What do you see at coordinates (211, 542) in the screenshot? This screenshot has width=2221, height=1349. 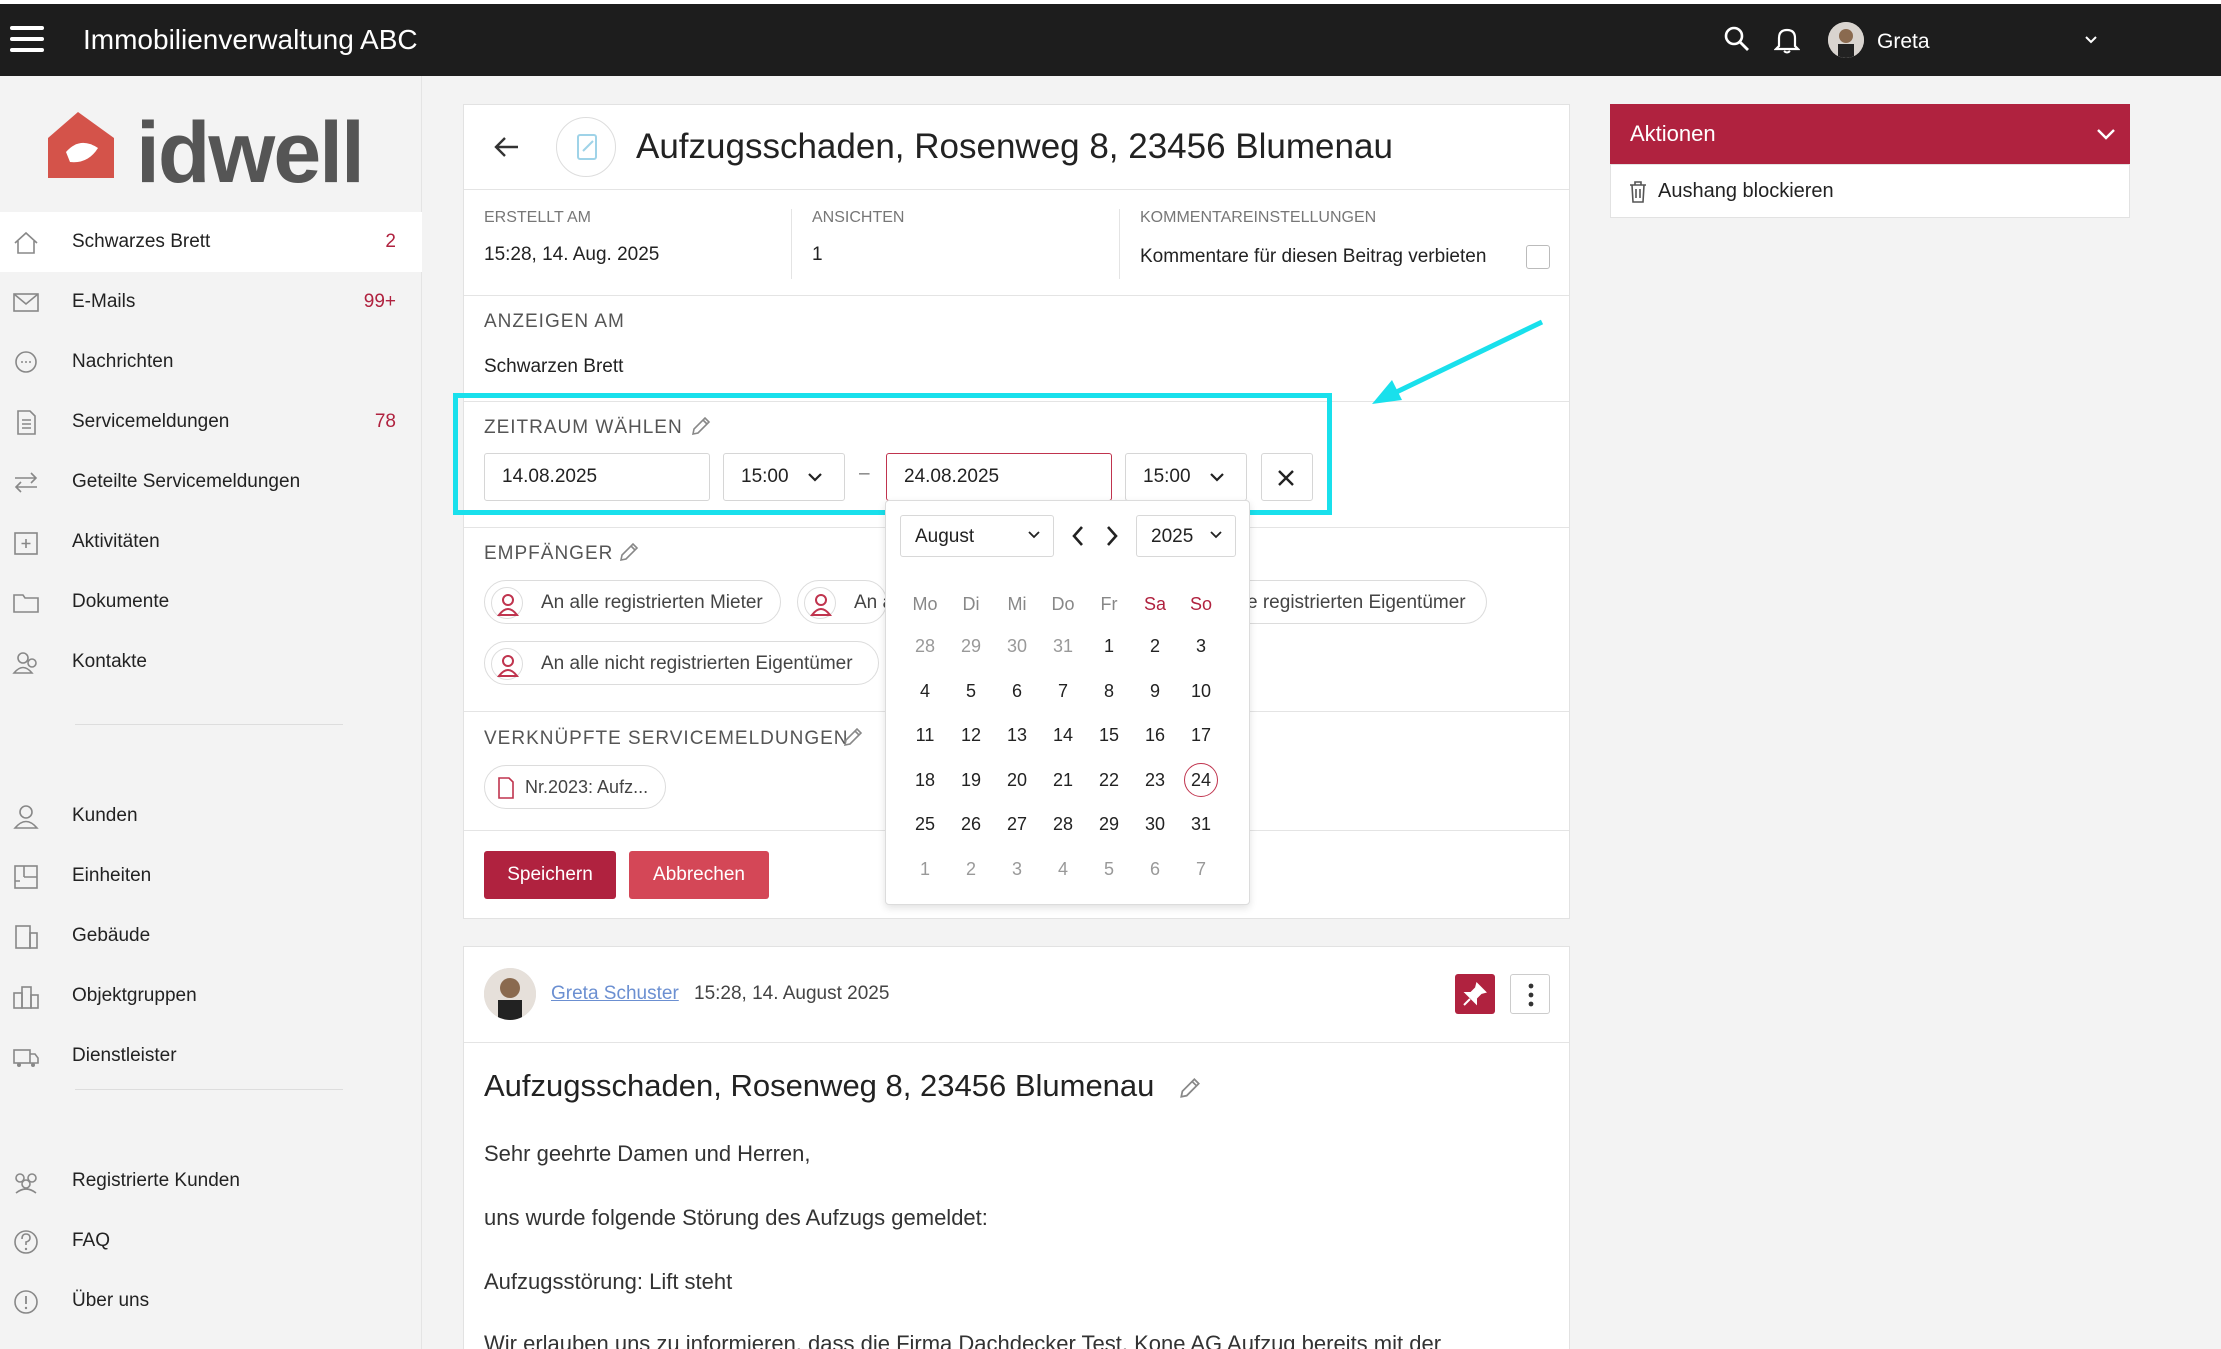 I see `sidebar-item: Aktivitäten` at bounding box center [211, 542].